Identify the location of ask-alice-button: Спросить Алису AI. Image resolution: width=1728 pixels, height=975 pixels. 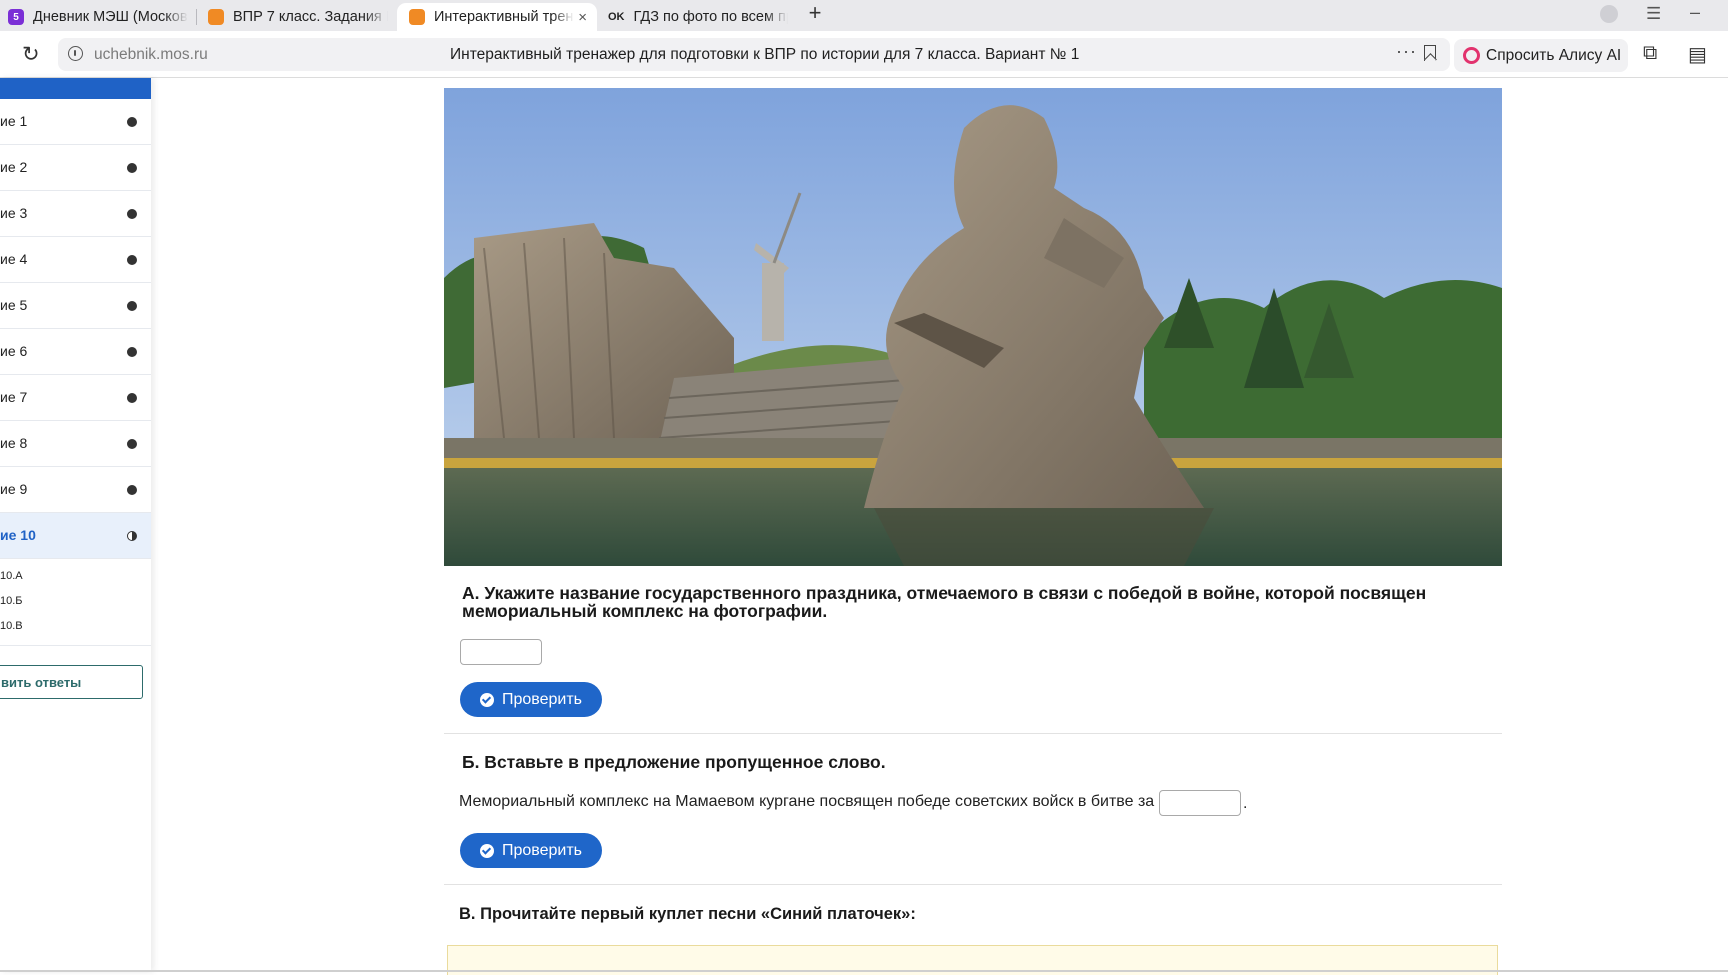
(1541, 55).